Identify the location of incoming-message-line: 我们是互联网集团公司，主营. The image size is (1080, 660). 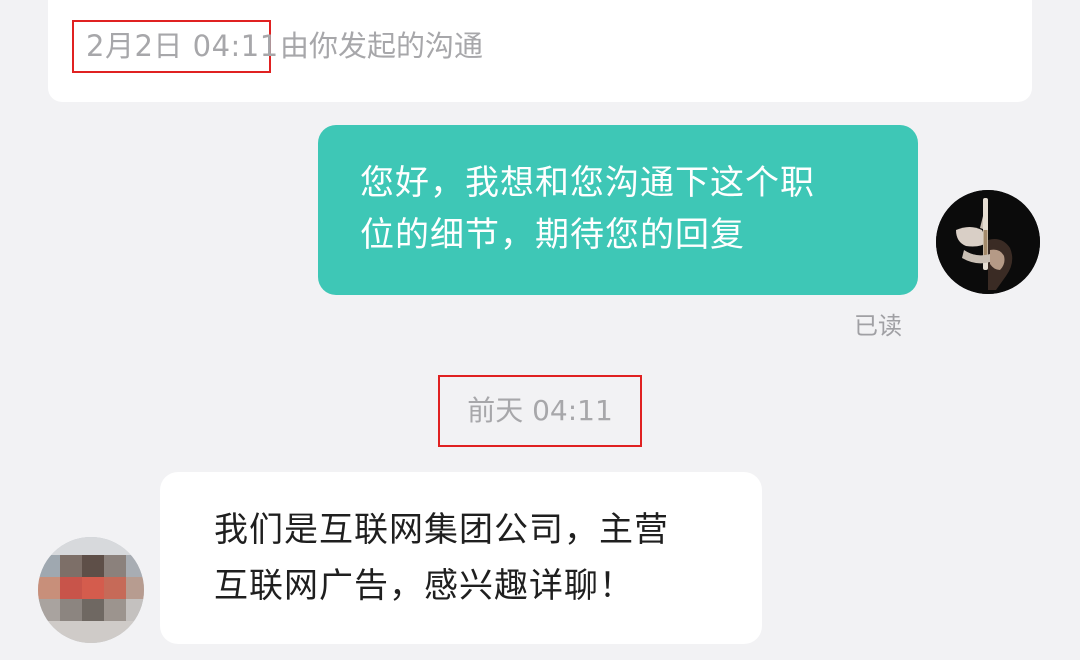
(441, 530).